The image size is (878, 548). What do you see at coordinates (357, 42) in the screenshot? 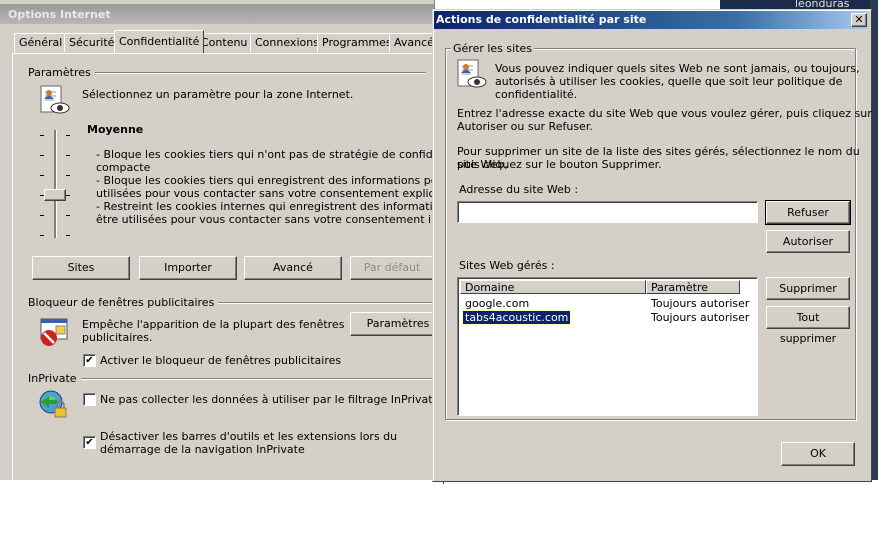
I see `tab-programmes: Programmes` at bounding box center [357, 42].